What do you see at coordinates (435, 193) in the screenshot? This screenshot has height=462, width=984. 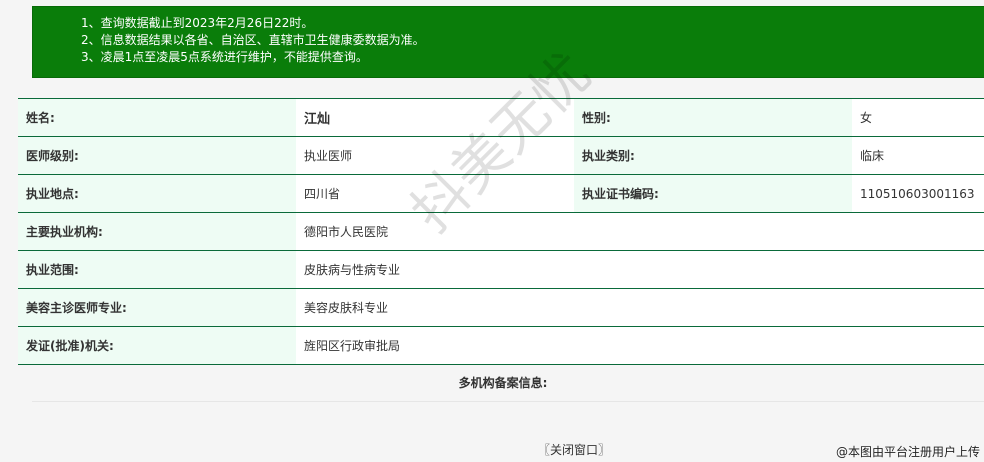 I see `location-value: 四川省` at bounding box center [435, 193].